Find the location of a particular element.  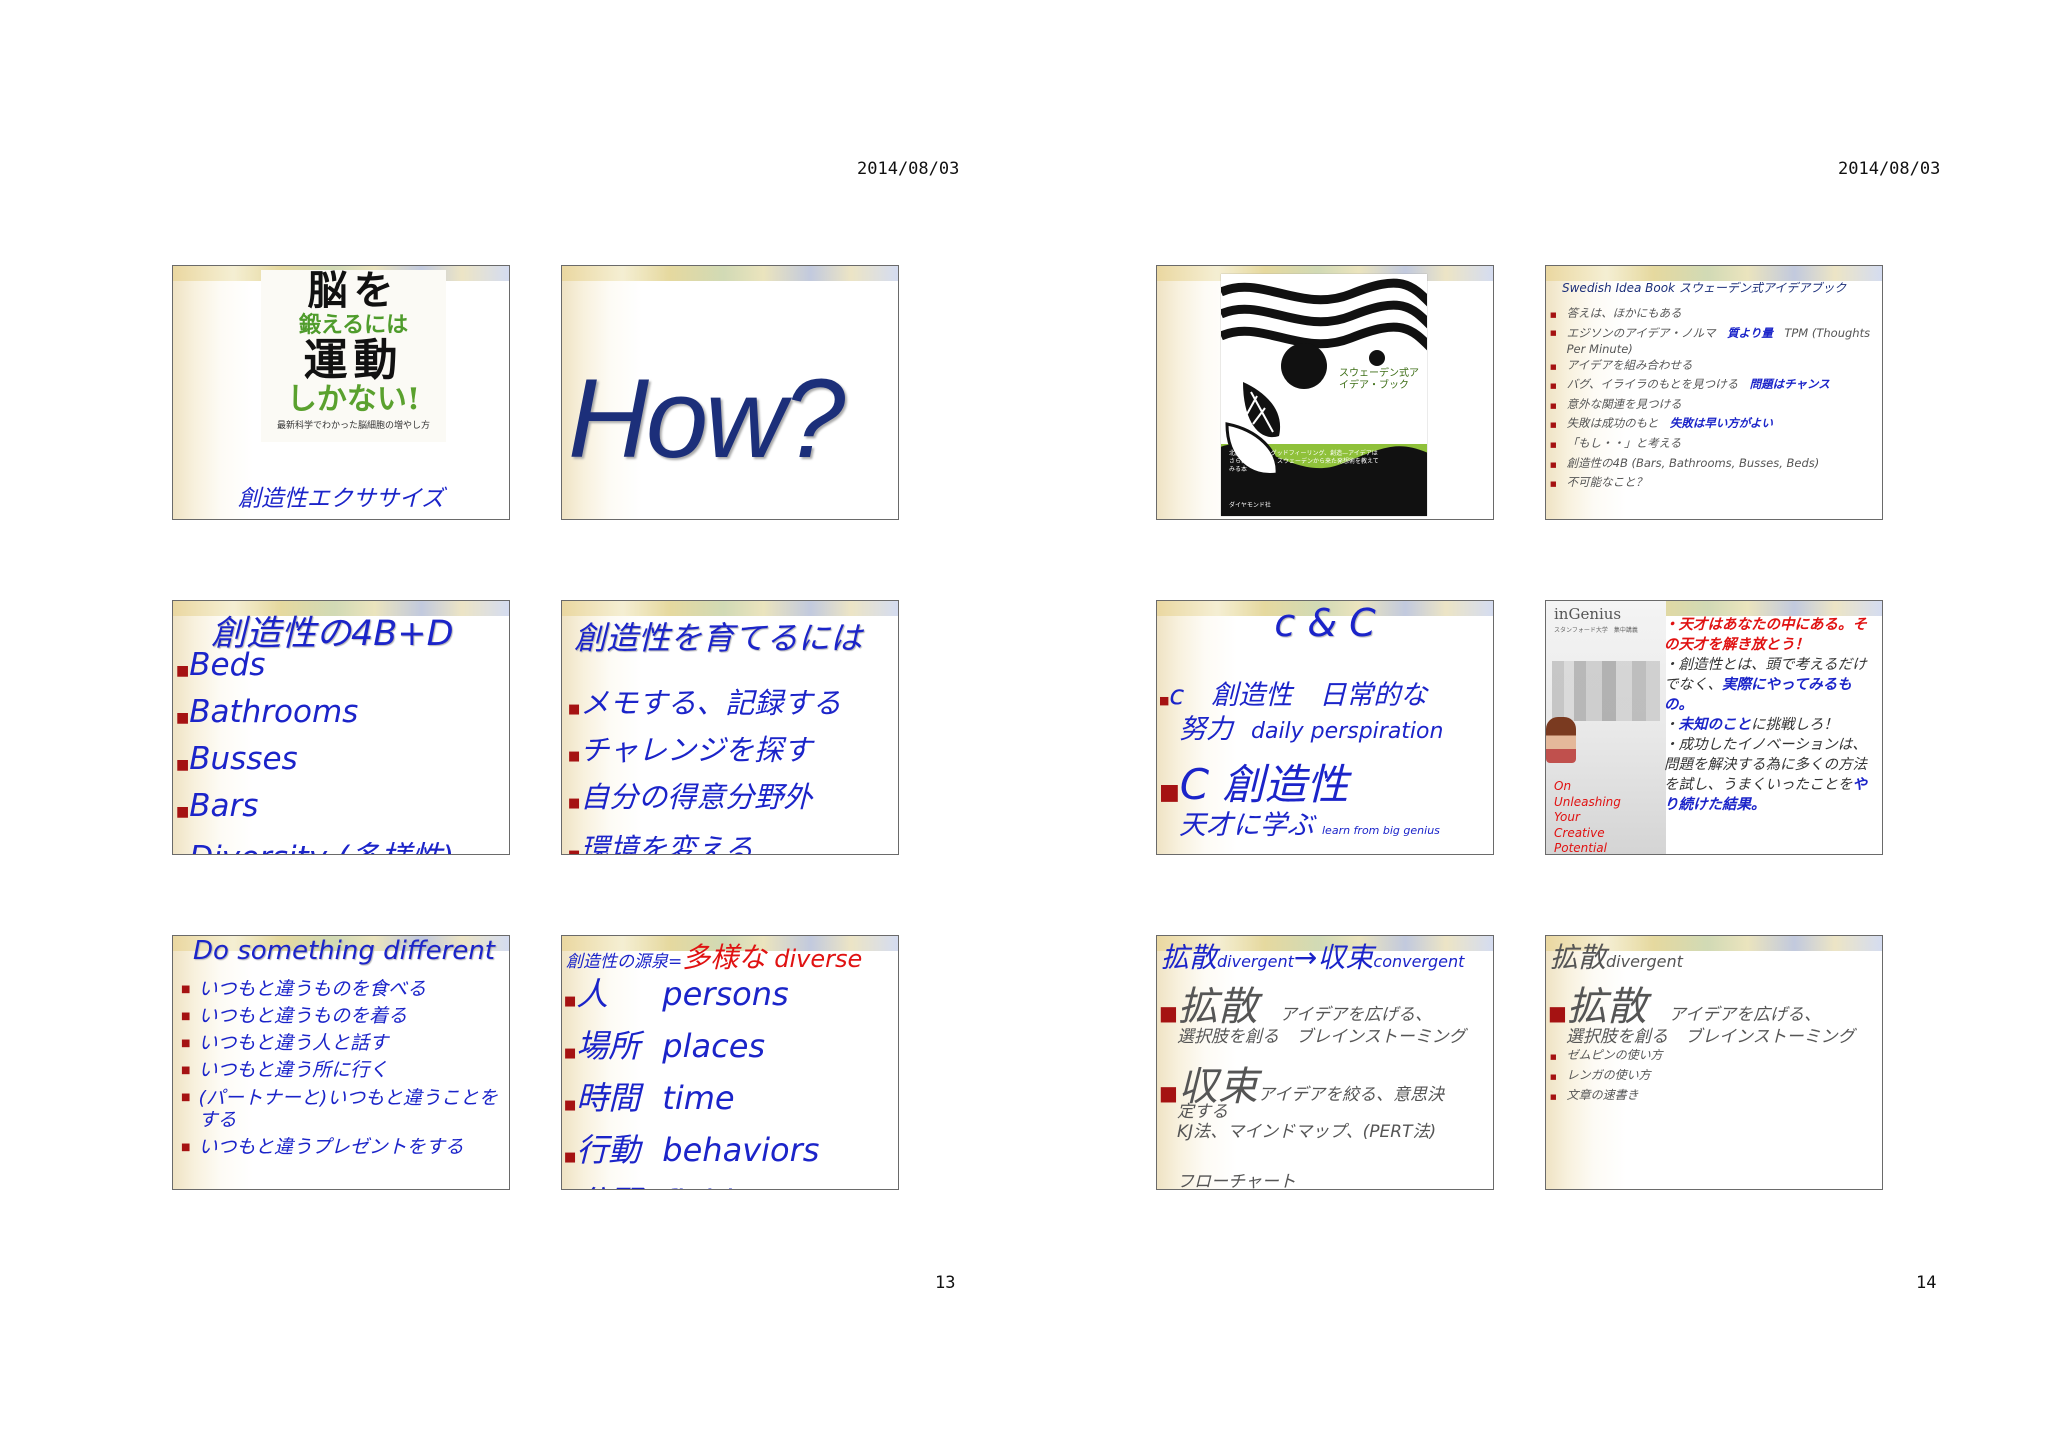

slide-how: How? is located at coordinates (730, 392).